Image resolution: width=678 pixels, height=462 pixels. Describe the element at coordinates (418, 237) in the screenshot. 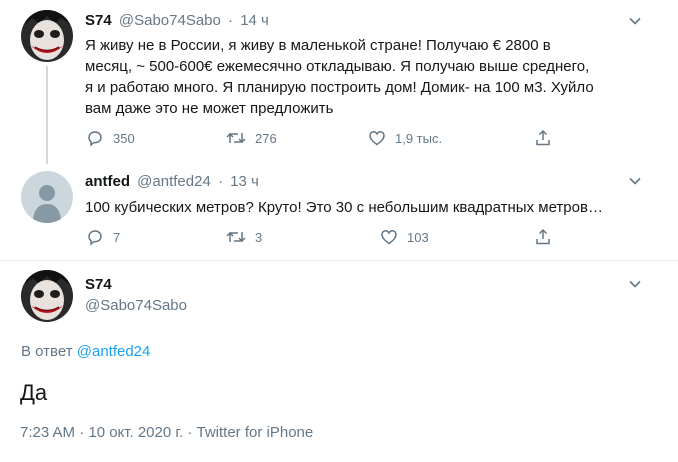

I see `like-count: 103` at that location.